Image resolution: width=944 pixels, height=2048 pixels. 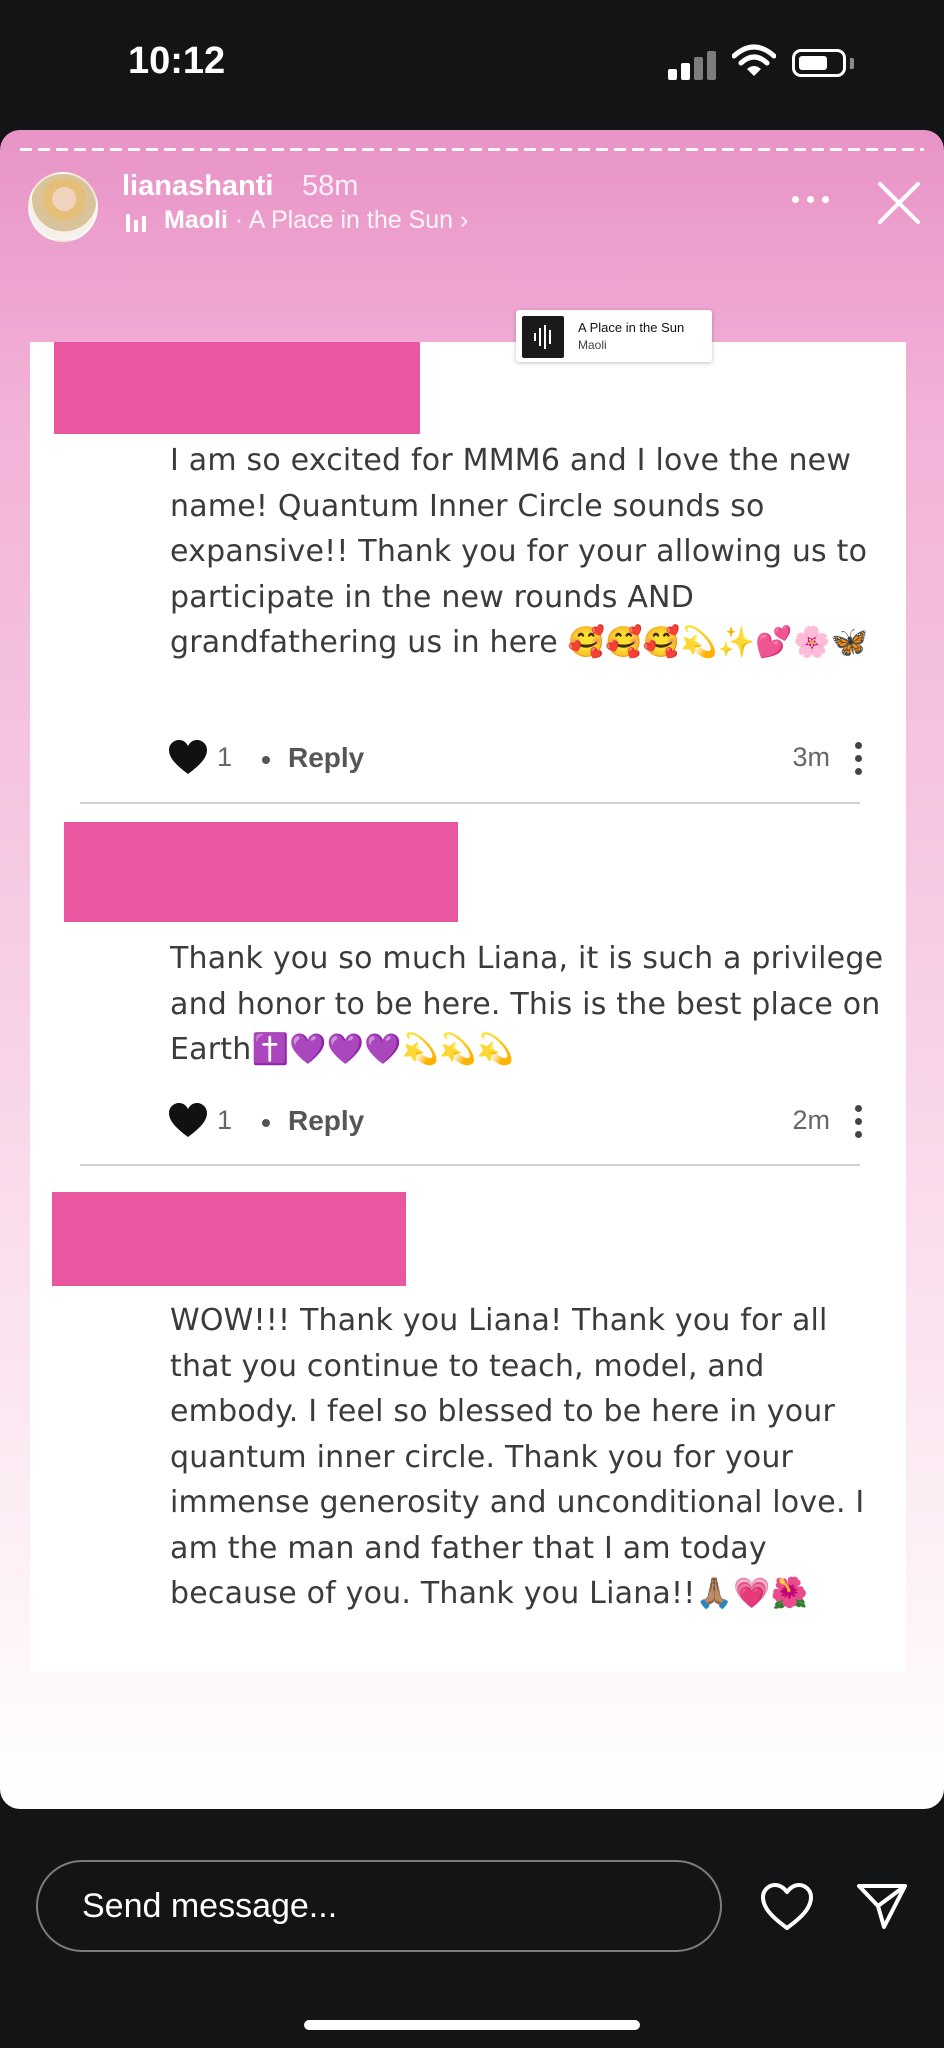 What do you see at coordinates (330, 186) in the screenshot?
I see `story-posted-time: 58m` at bounding box center [330, 186].